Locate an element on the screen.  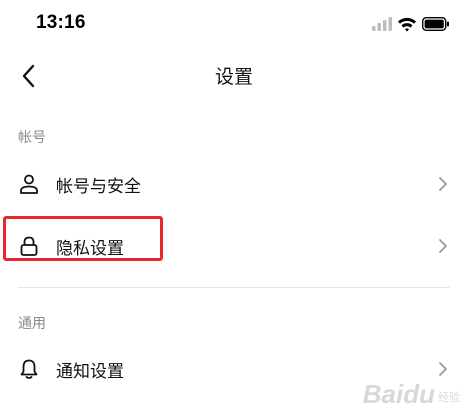
section-divider is located at coordinates (234, 287).